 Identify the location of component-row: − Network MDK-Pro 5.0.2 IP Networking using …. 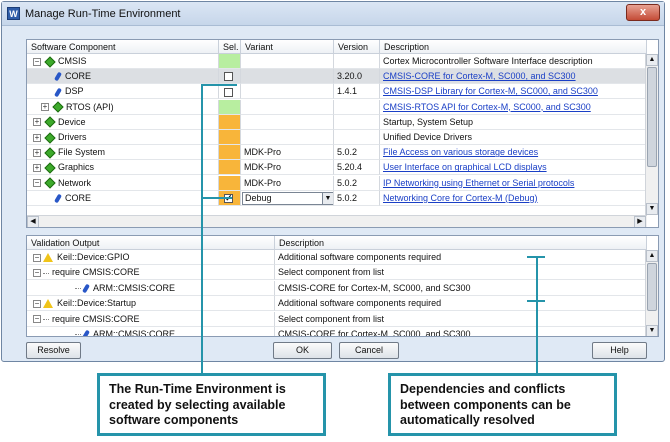
(337, 183).